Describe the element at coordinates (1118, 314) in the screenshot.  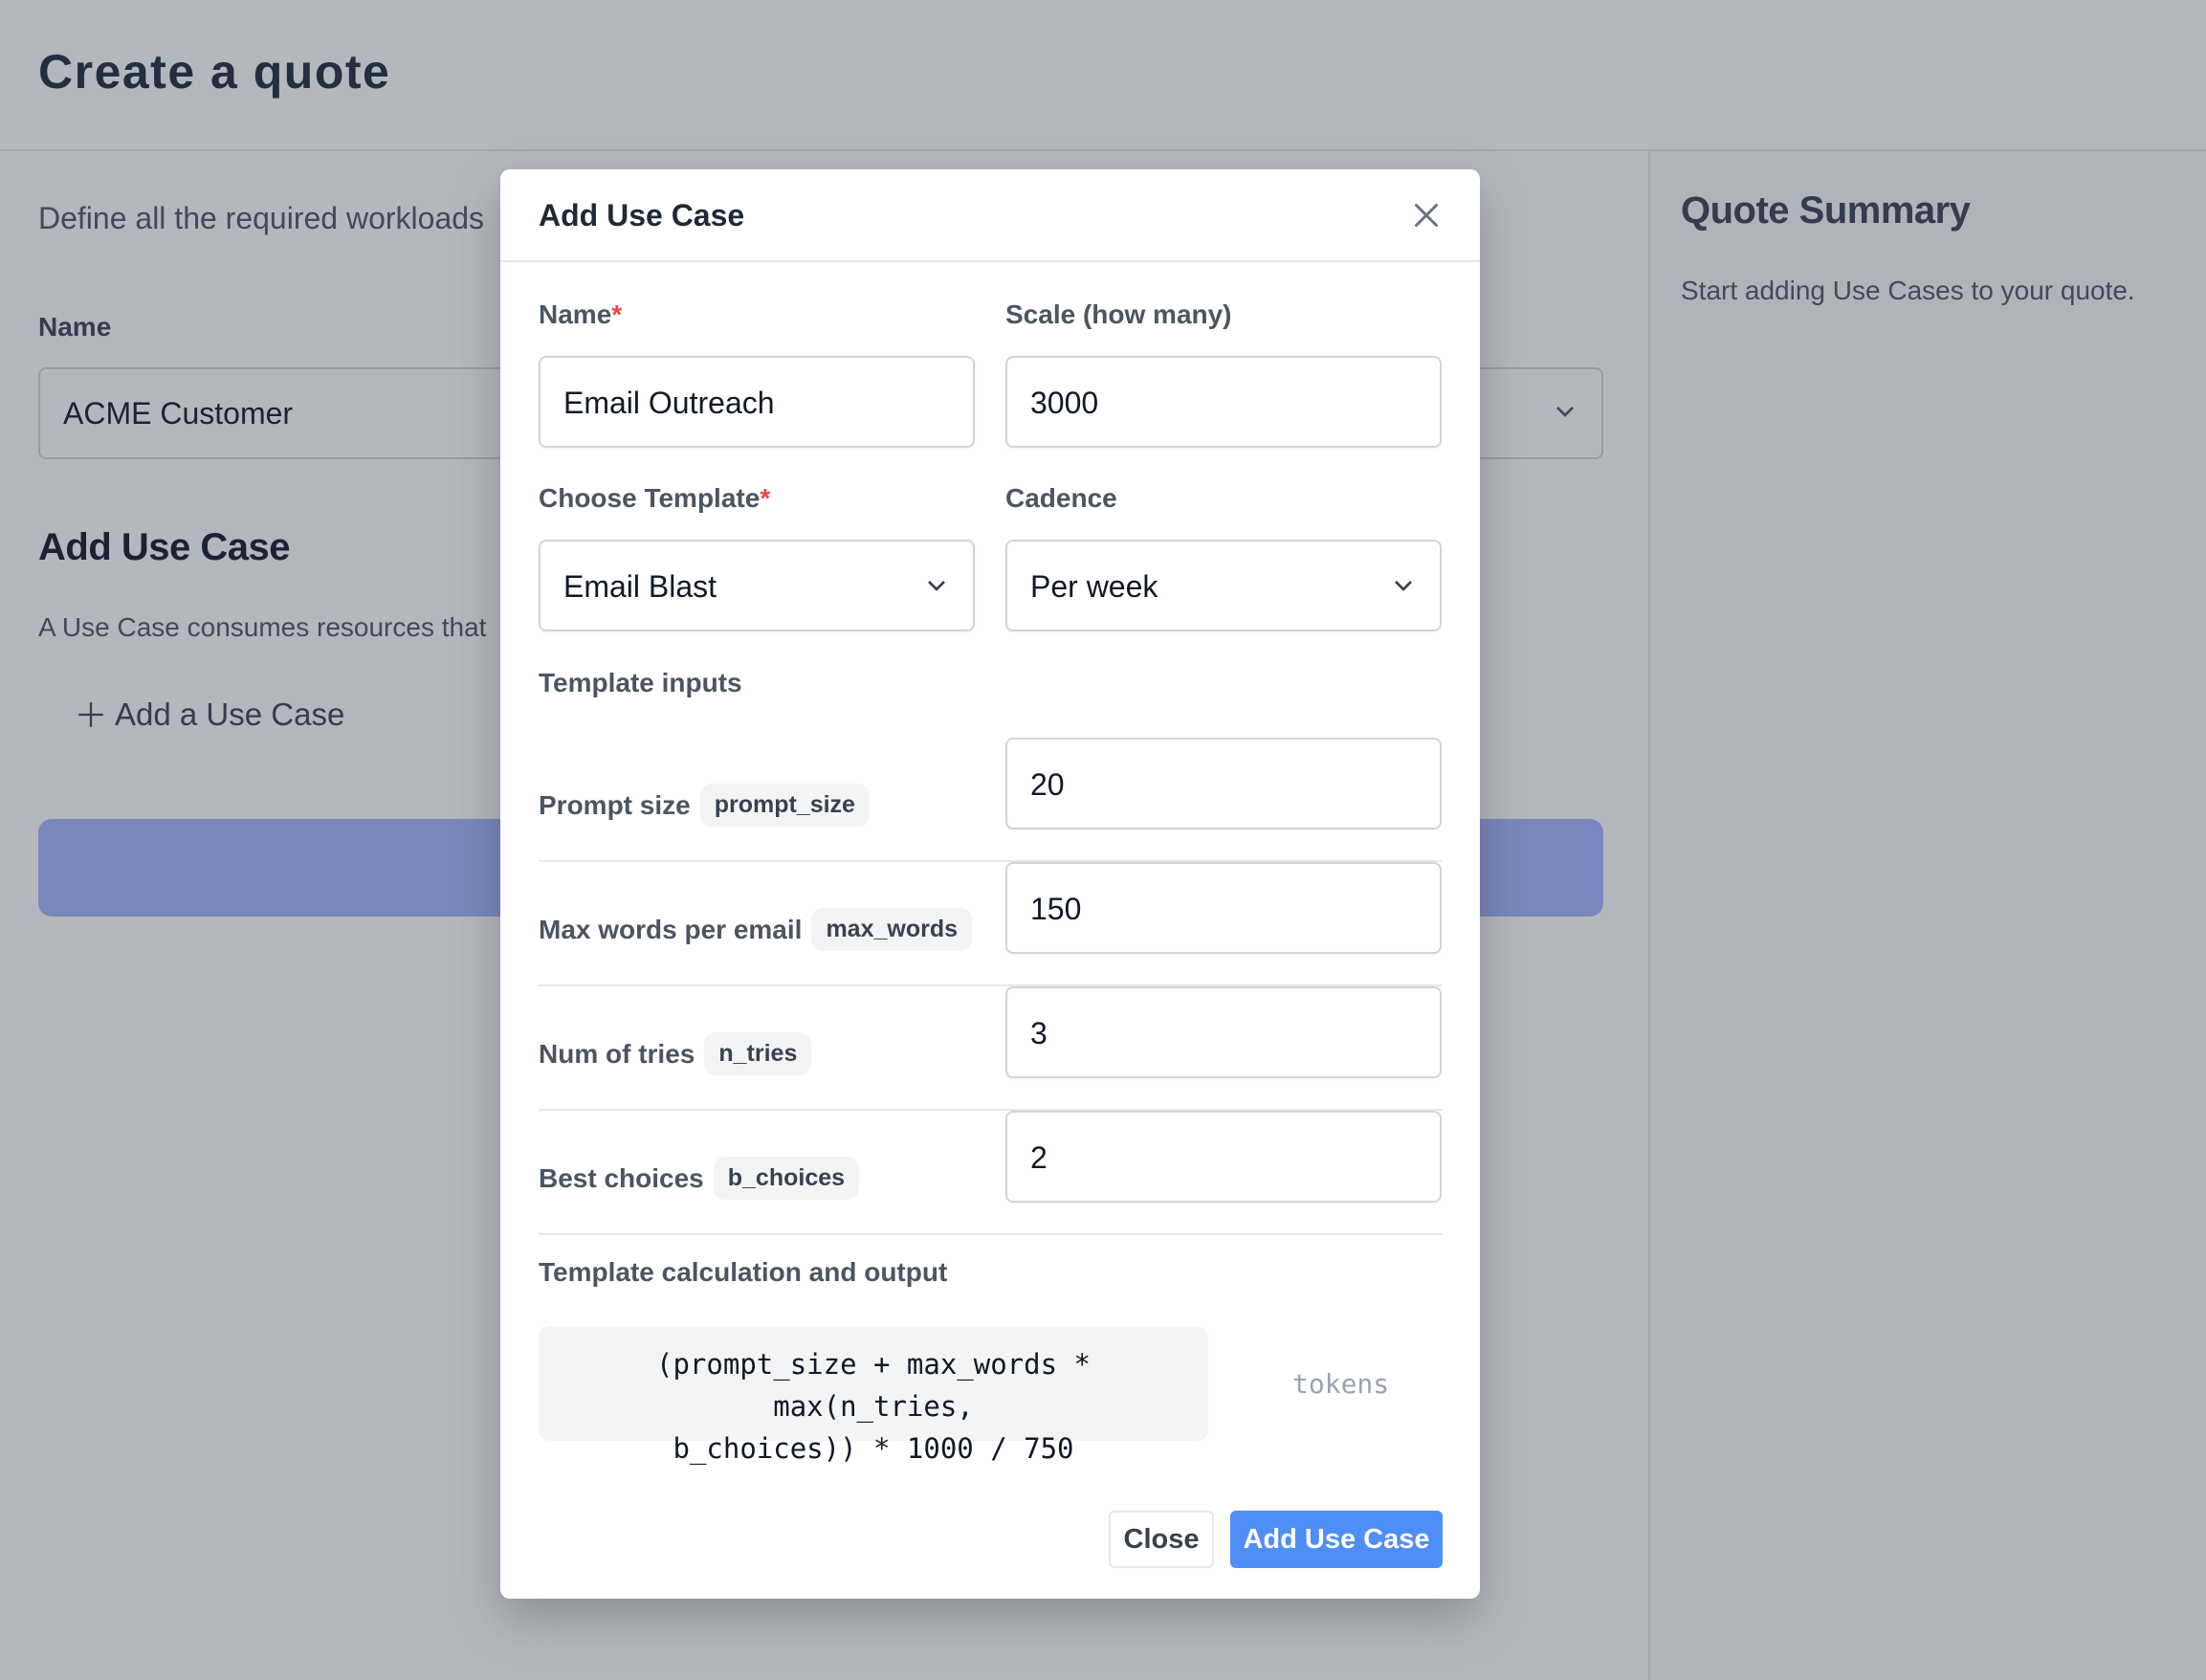
I see `scale-label: Scale (how many)` at that location.